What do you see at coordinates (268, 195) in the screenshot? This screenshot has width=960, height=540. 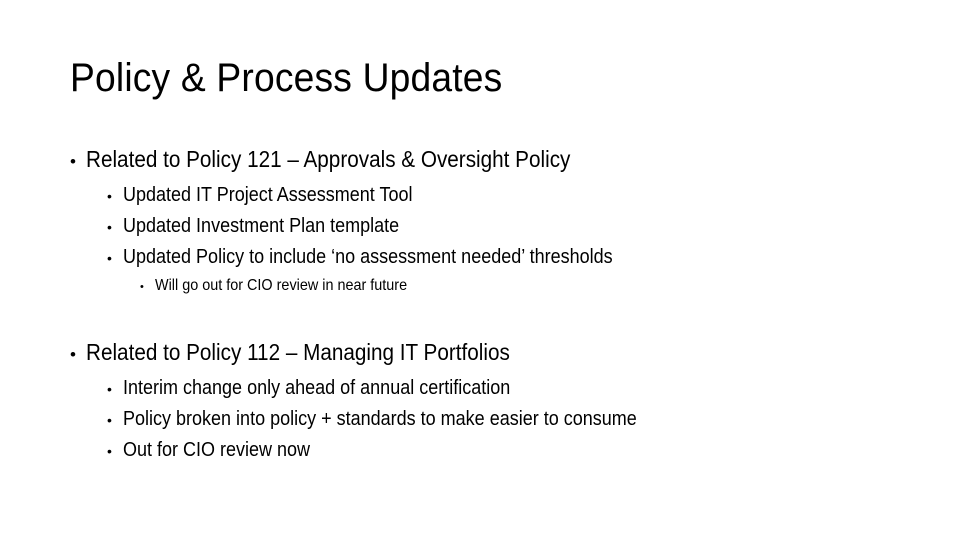 I see `bullet-level2-text: Updated IT Project Assessment Tool` at bounding box center [268, 195].